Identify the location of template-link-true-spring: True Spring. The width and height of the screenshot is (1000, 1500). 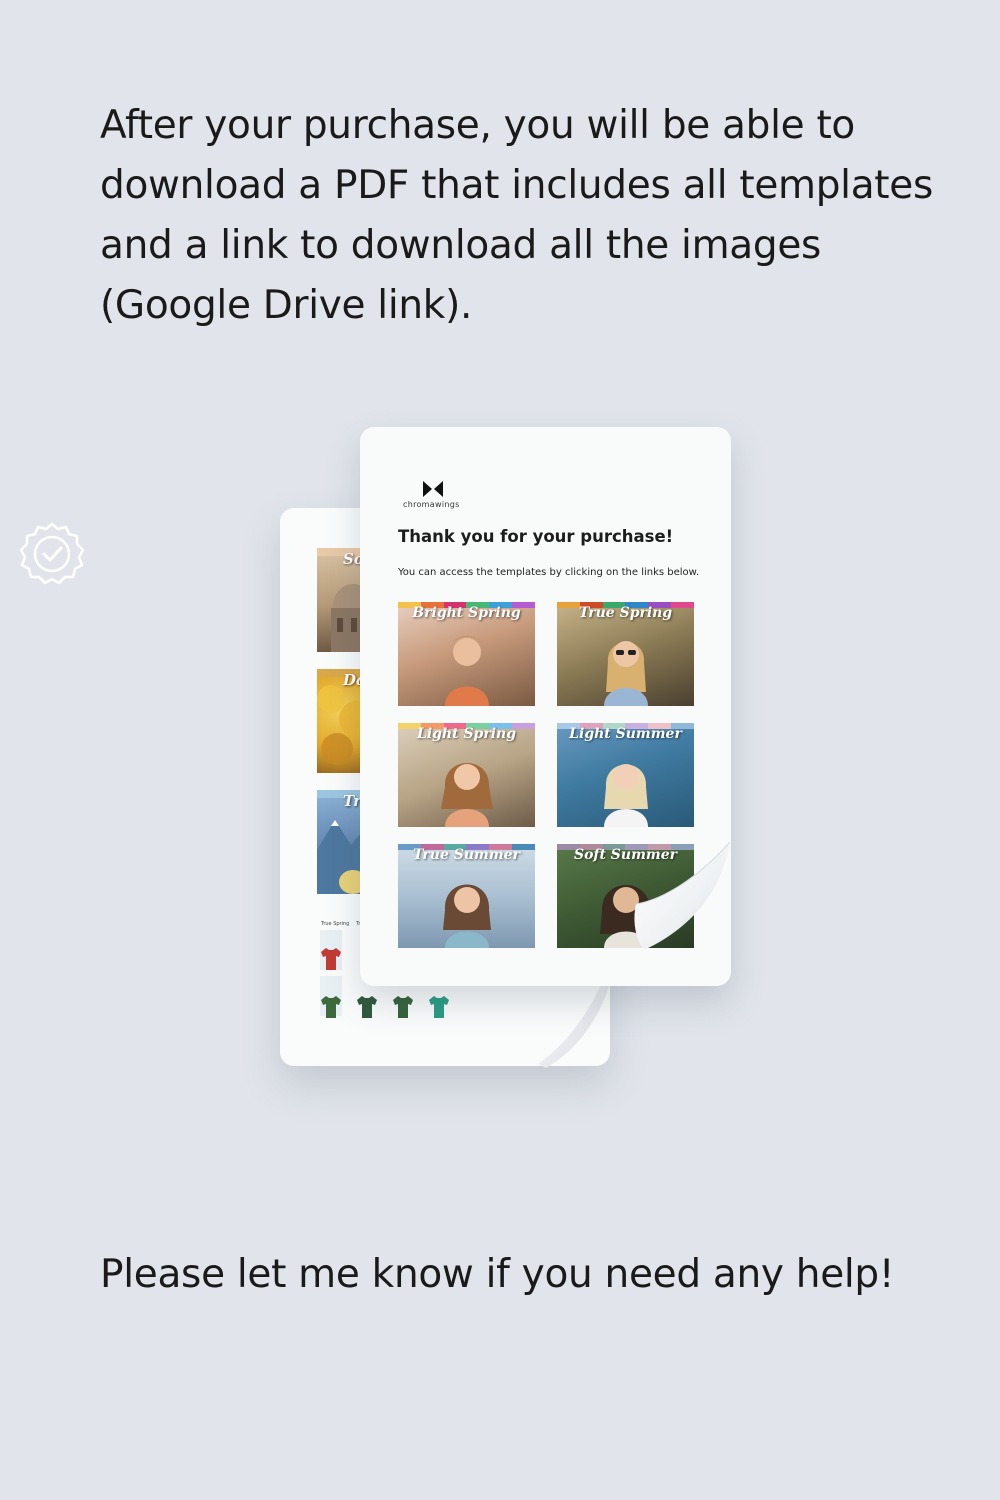
(625, 654).